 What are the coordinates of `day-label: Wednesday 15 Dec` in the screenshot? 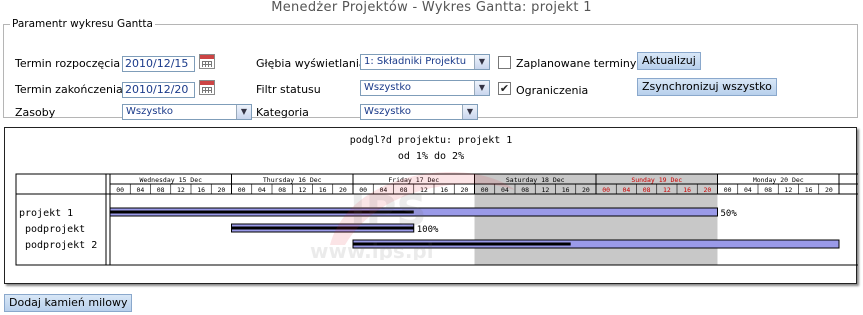 It's located at (170, 180).